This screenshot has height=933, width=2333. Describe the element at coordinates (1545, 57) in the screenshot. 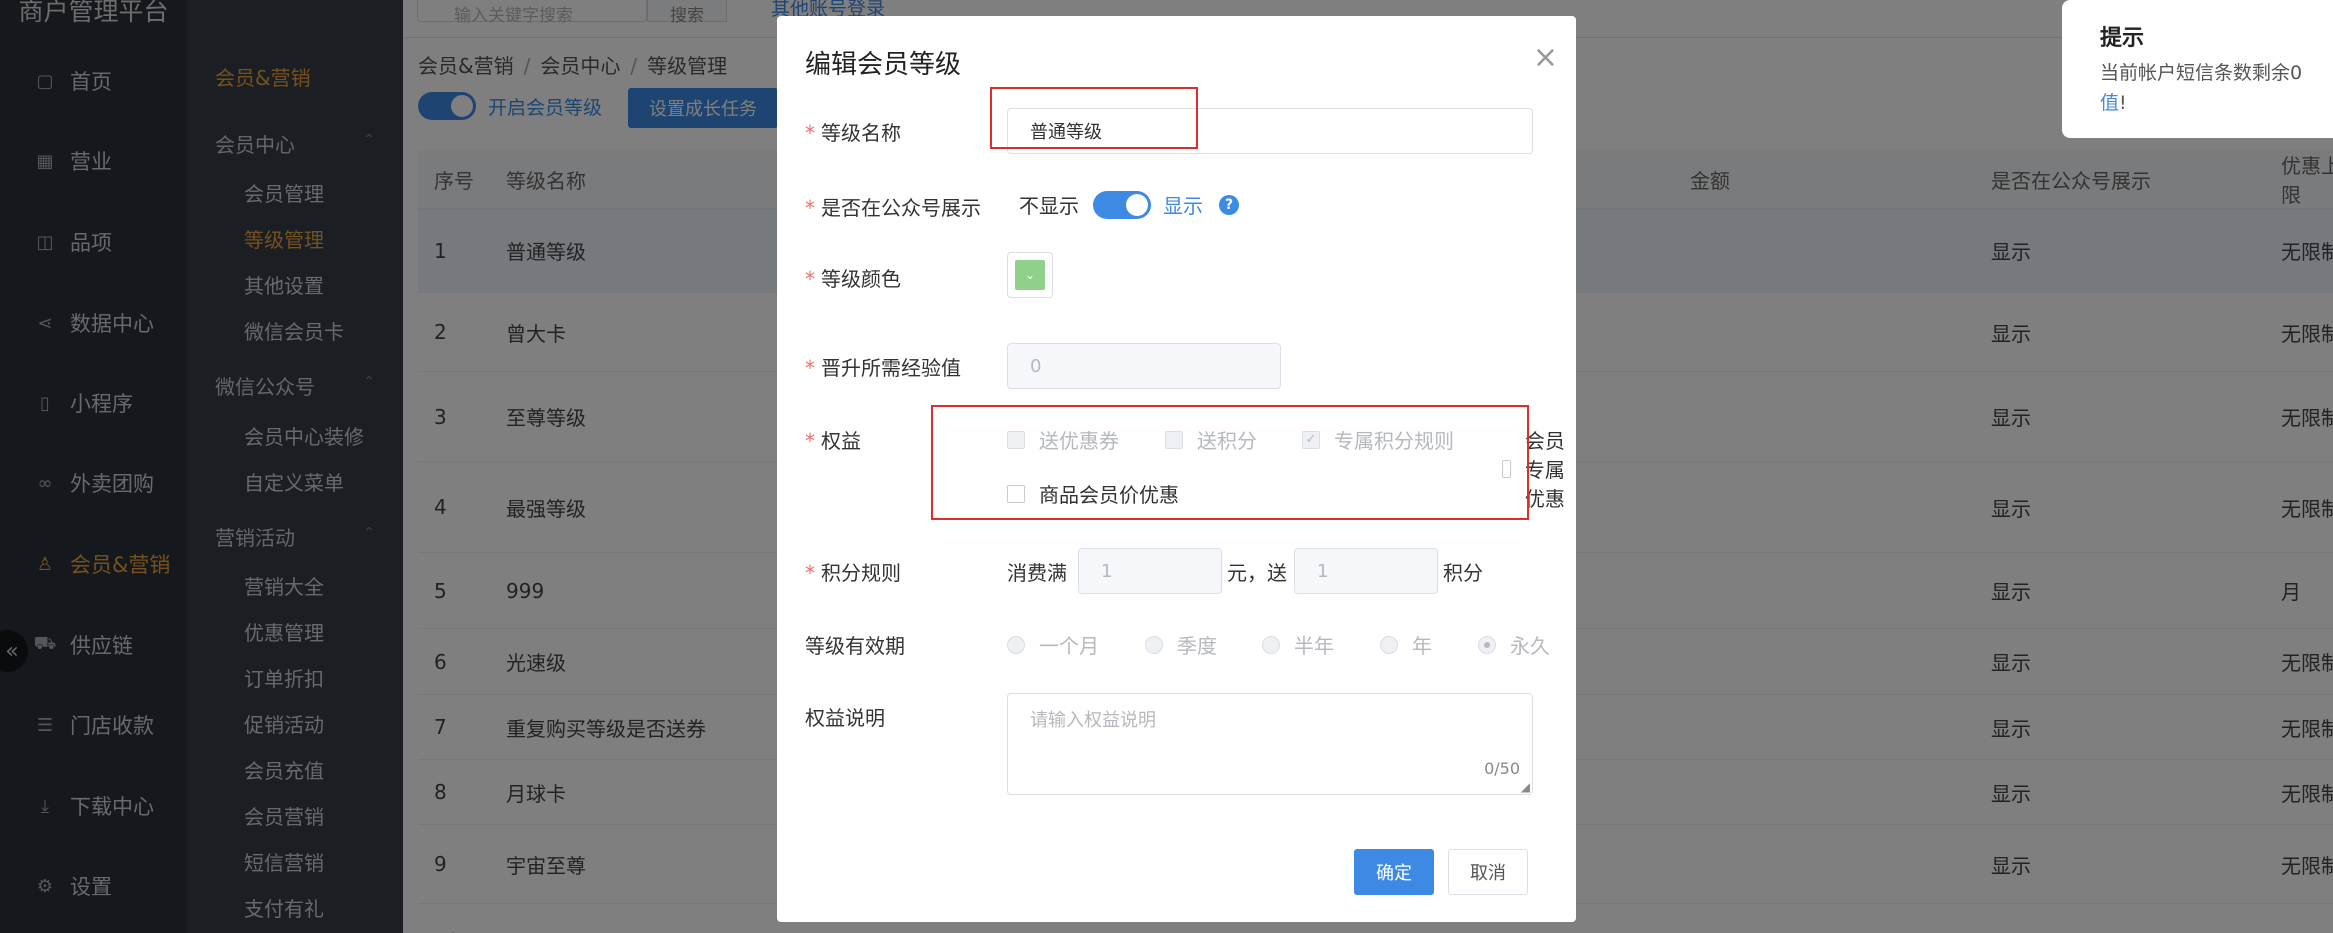

I see `close-icon: ×` at that location.